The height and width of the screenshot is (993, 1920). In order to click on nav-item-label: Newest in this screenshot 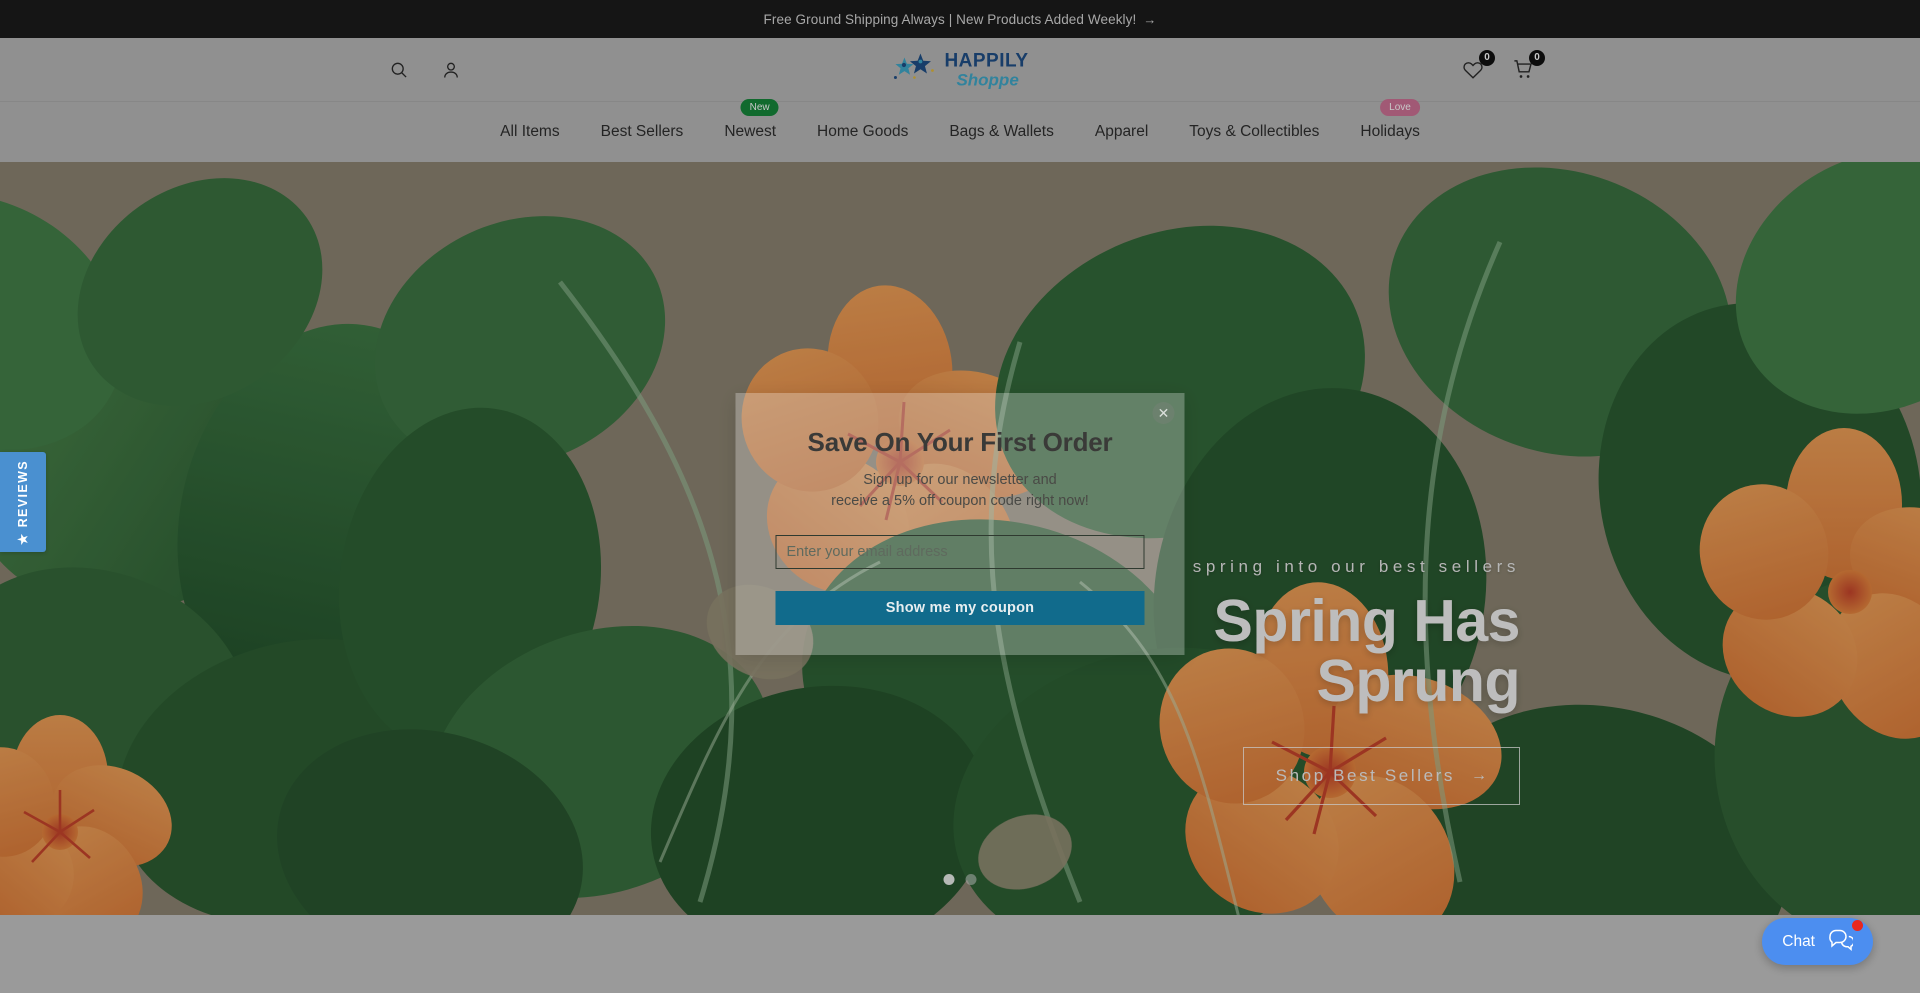, I will do `click(750, 131)`.